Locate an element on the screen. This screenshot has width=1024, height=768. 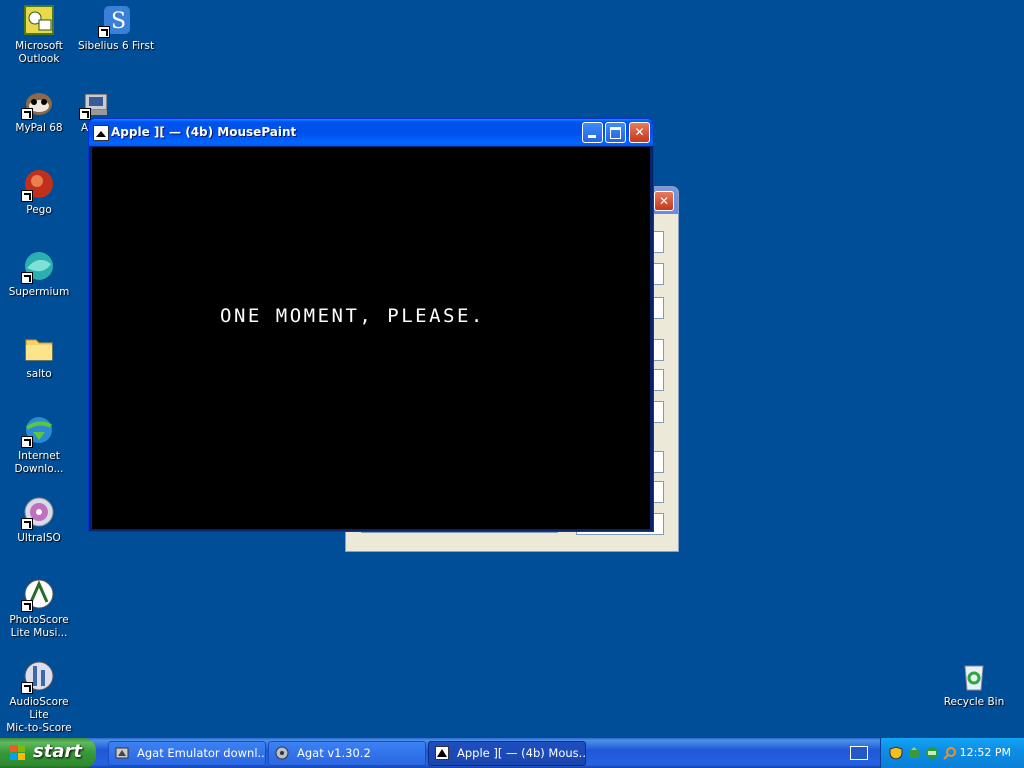
desktop-icon-label: Microsoft Outlook is located at coordinates (39, 52).